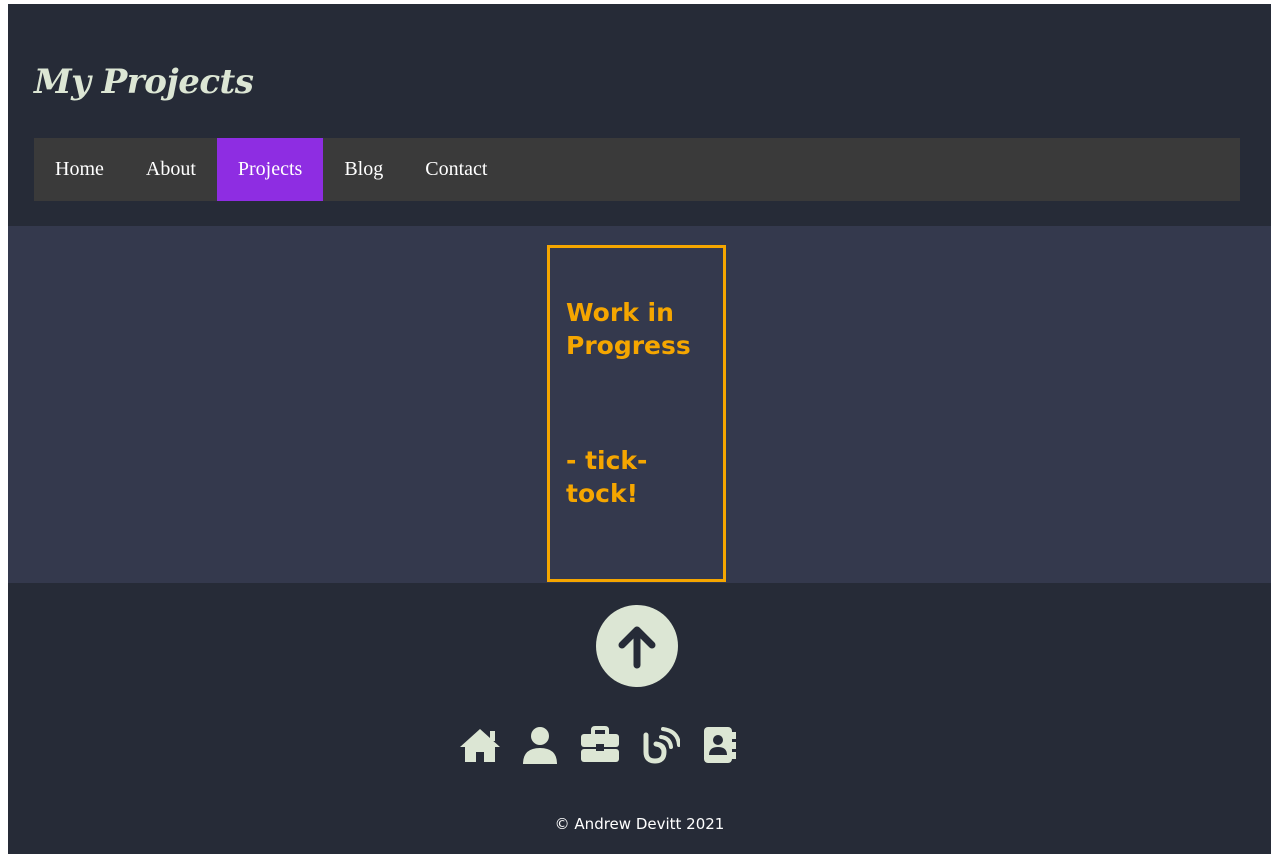  I want to click on nav-item-about: About, so click(171, 169).